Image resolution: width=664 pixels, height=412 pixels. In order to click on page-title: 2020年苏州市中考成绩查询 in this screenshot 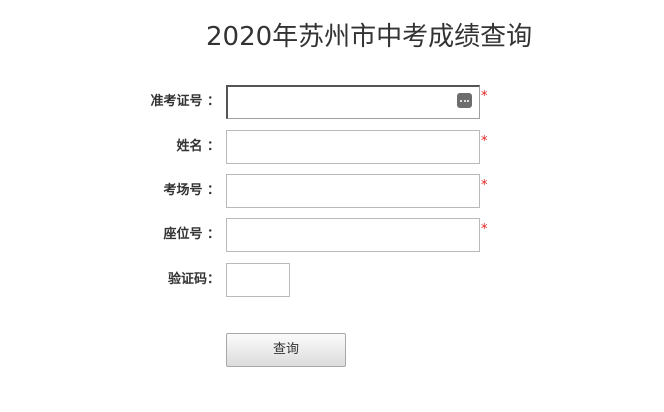, I will do `click(369, 37)`.